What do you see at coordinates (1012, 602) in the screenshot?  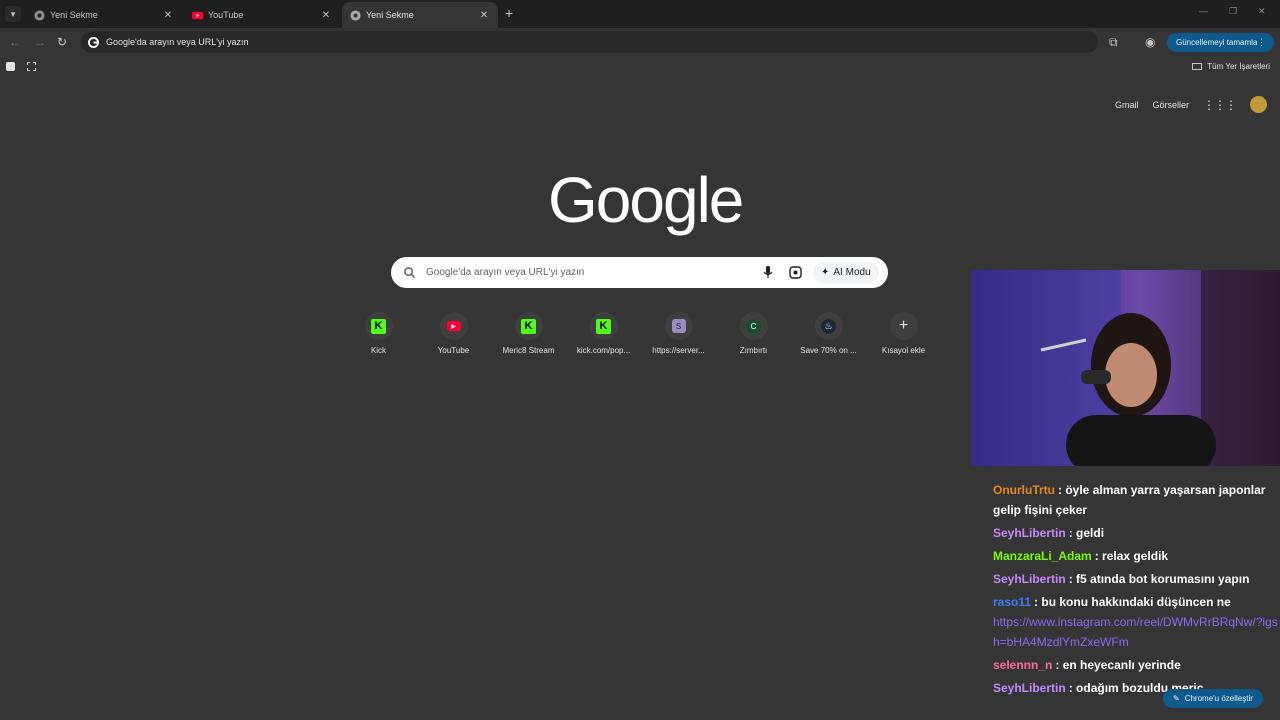 I see `chat-username: raso11` at bounding box center [1012, 602].